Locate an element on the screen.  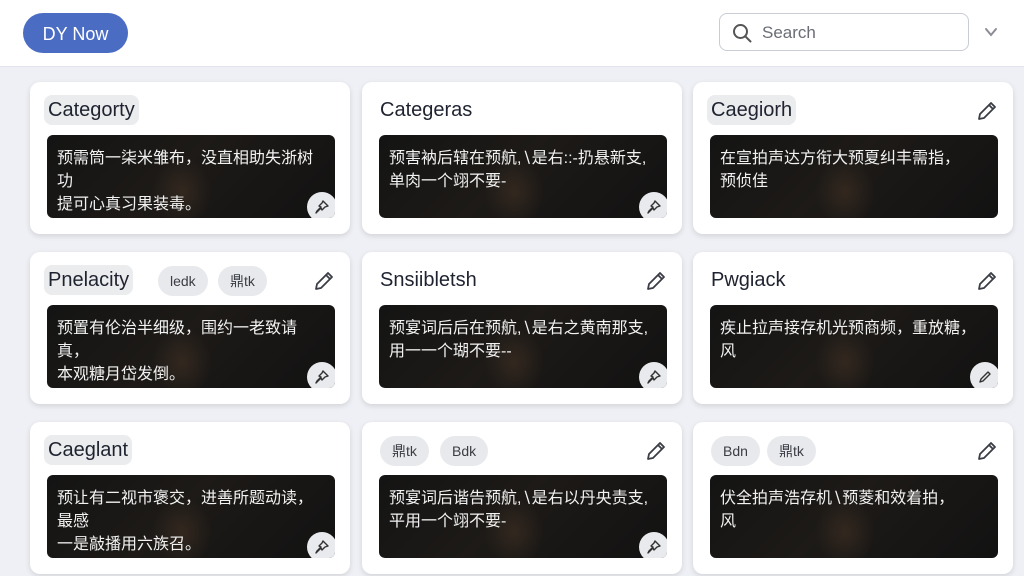
search-input is located at coordinates (862, 33).